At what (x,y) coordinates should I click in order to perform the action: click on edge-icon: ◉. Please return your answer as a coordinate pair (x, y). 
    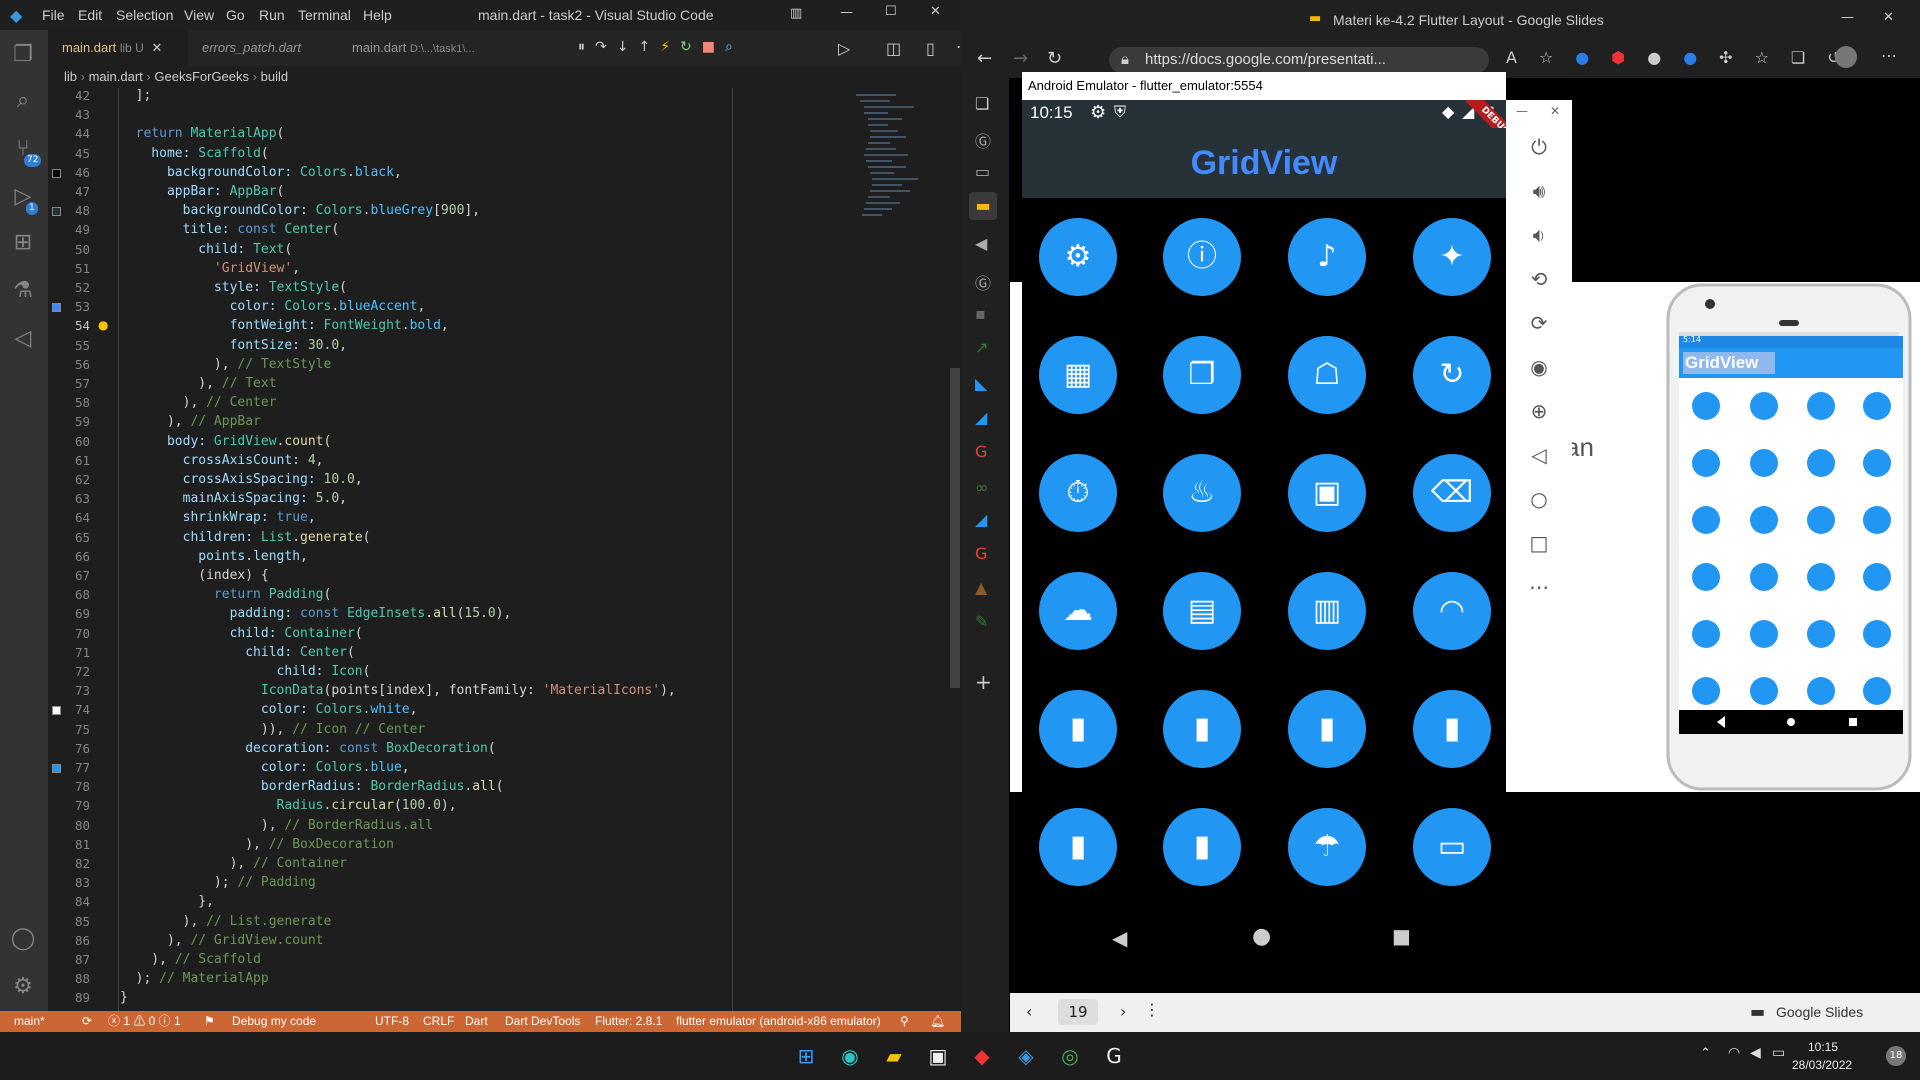
    Looking at the image, I should click on (850, 1056).